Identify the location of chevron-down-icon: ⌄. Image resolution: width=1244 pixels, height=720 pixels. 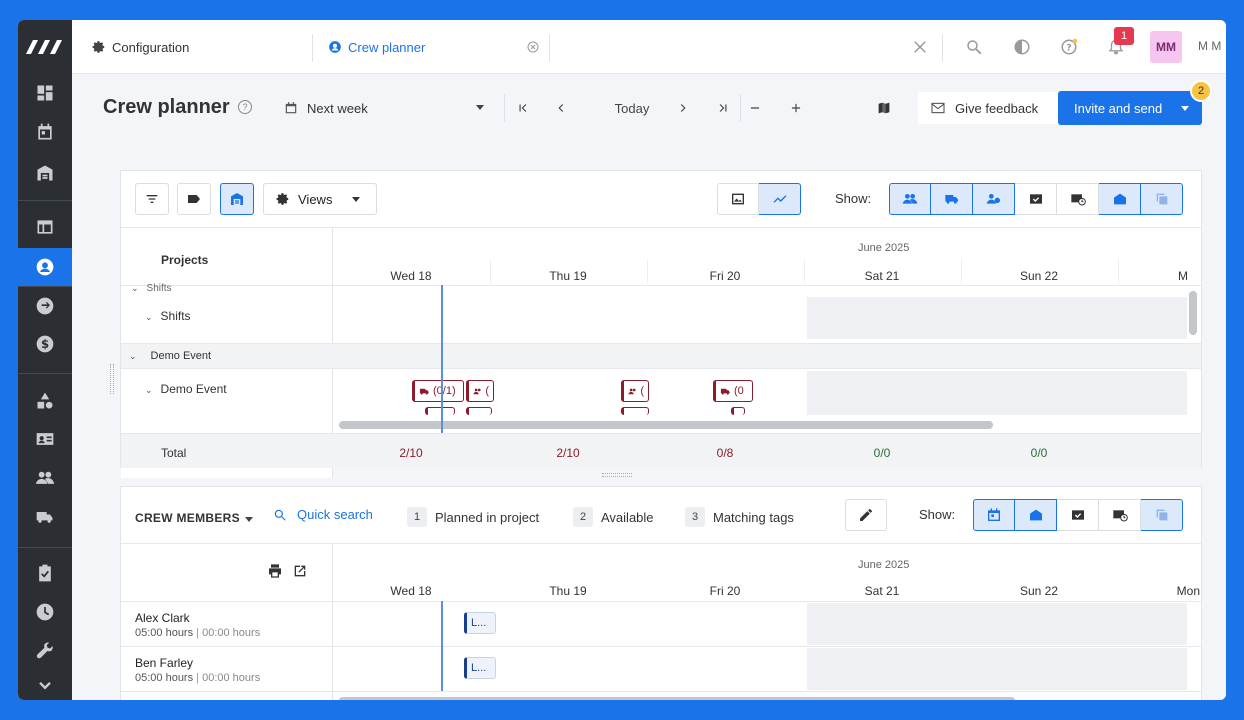
(133, 356).